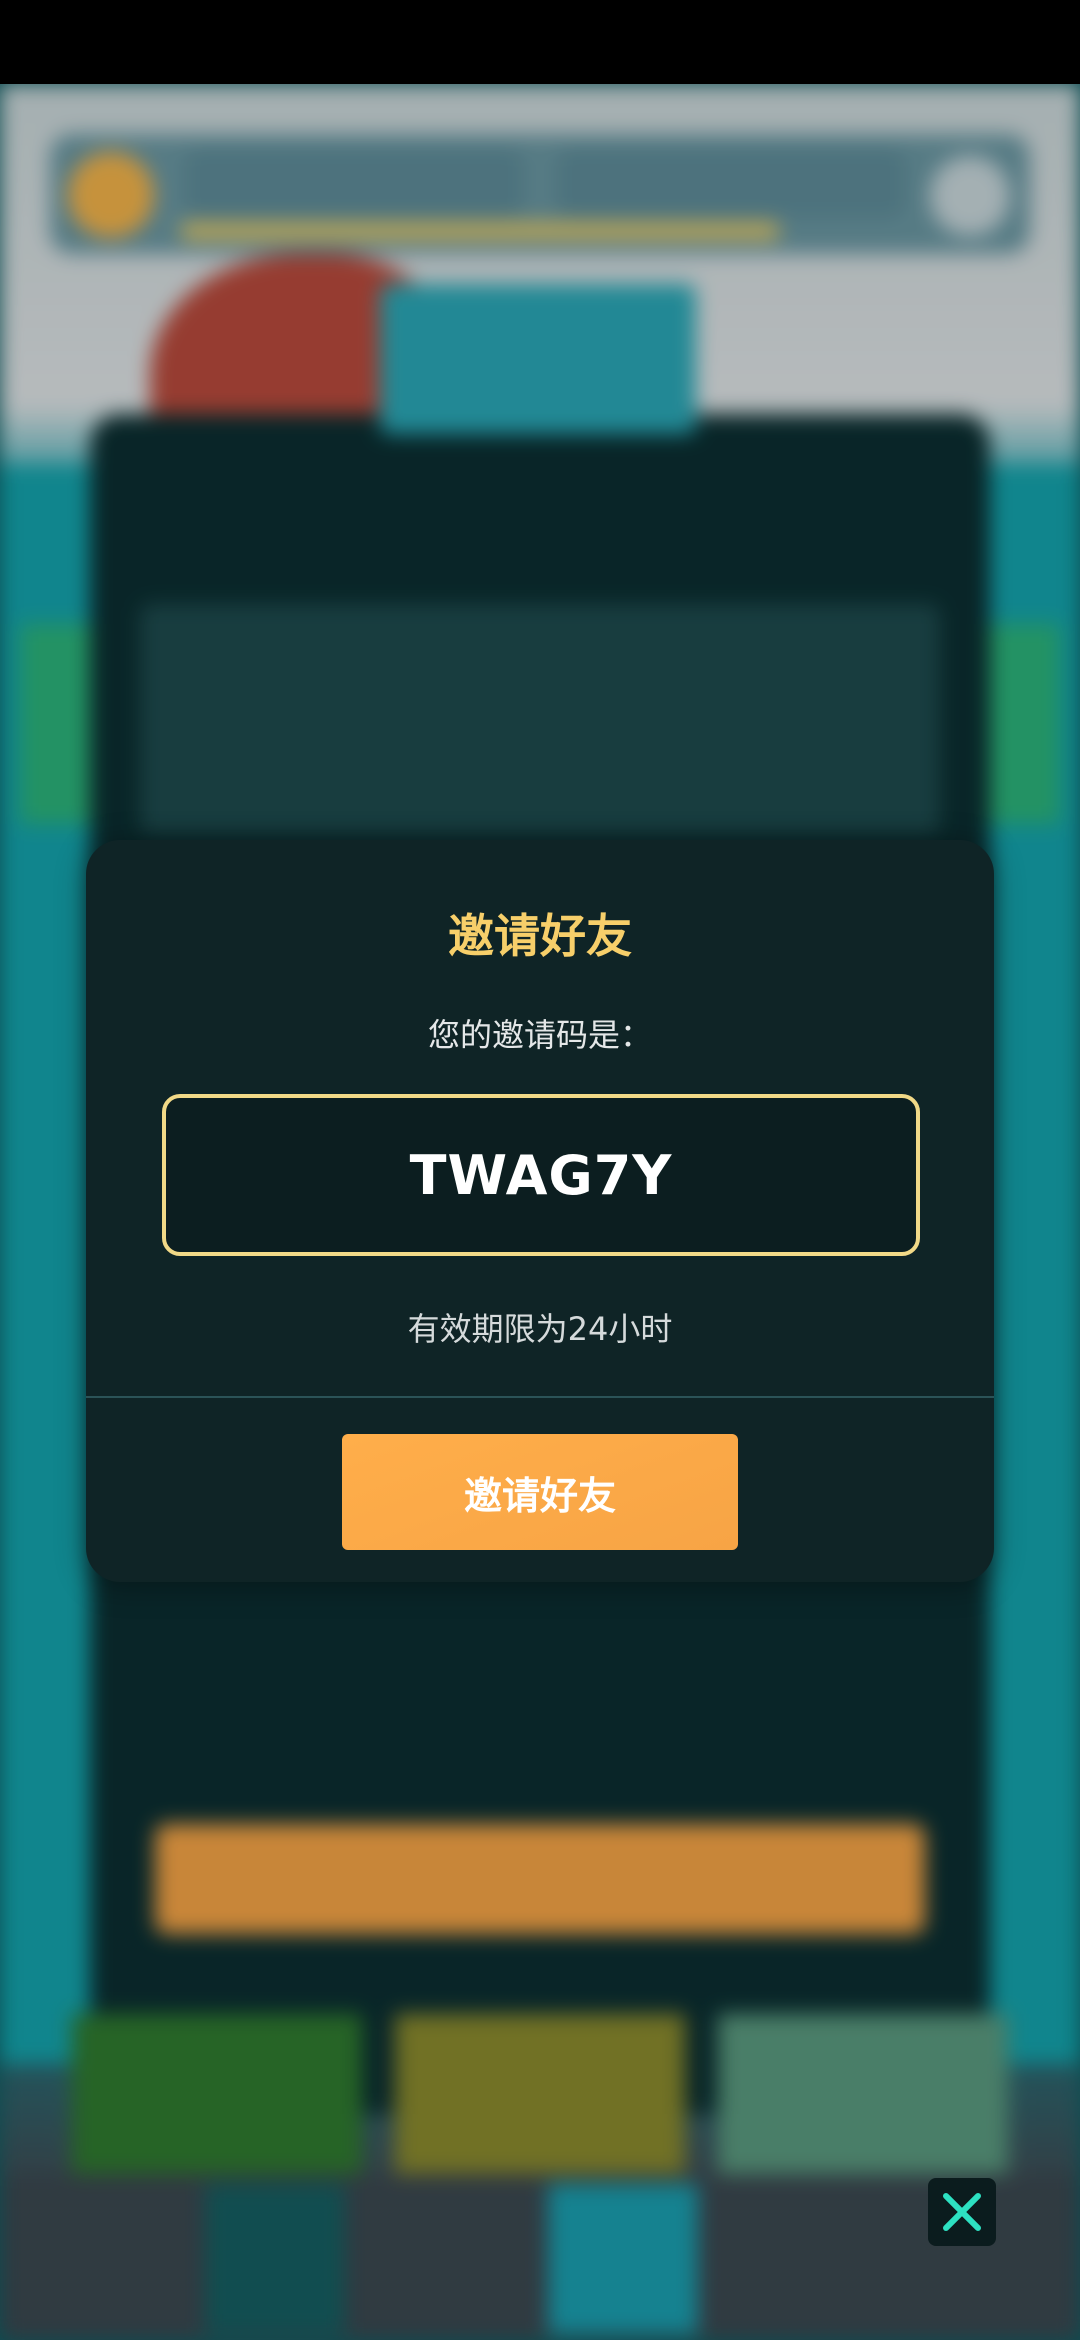 This screenshot has height=2340, width=1080. What do you see at coordinates (540, 936) in the screenshot?
I see `modal-title: 邀请好友` at bounding box center [540, 936].